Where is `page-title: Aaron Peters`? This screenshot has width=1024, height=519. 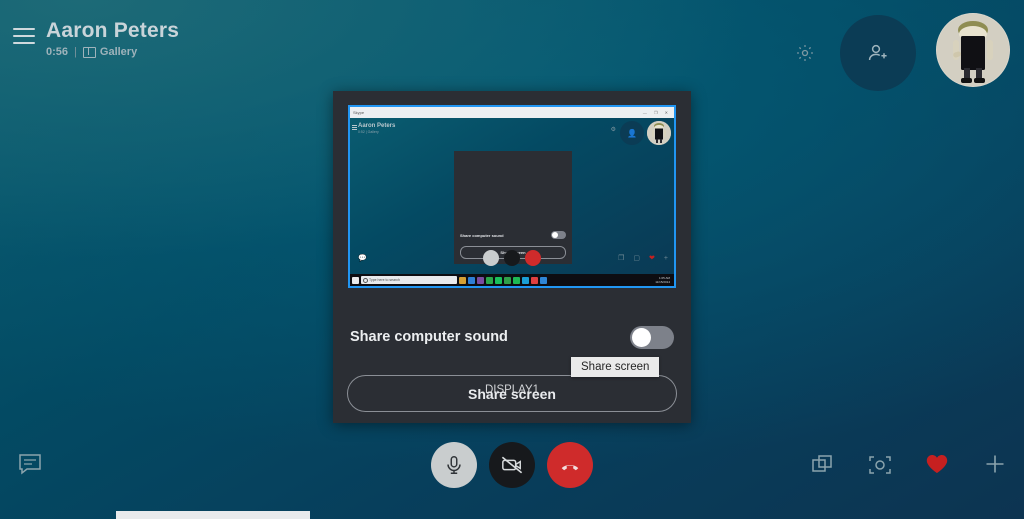
page-title: Aaron Peters is located at coordinates (113, 30).